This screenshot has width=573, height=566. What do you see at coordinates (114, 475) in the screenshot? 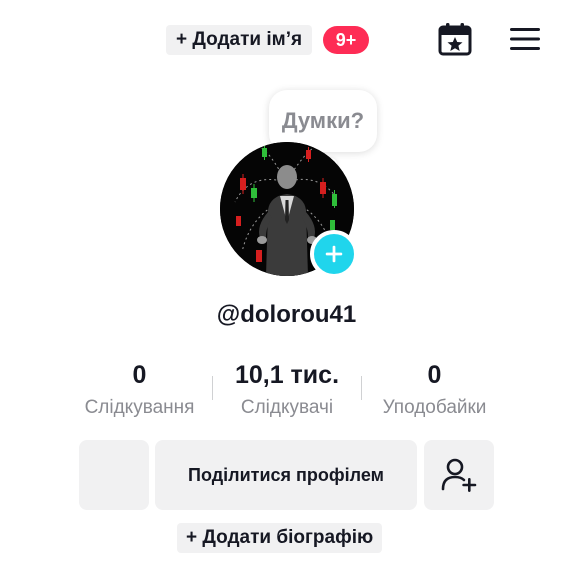
I see `empty-action-button` at bounding box center [114, 475].